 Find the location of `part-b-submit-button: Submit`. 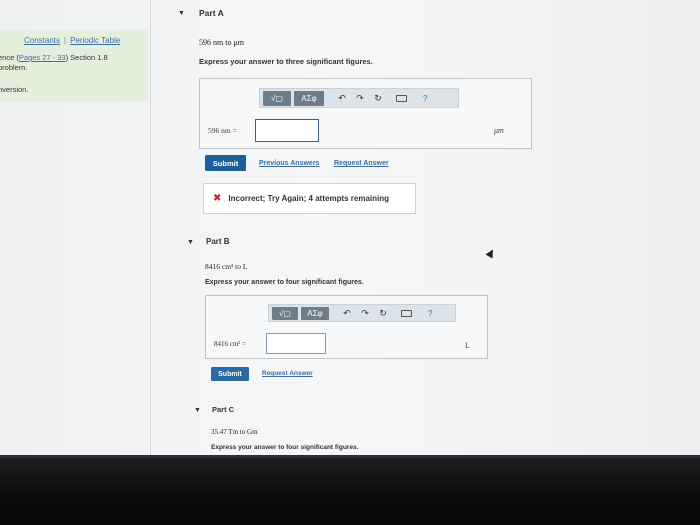

part-b-submit-button: Submit is located at coordinates (230, 374).